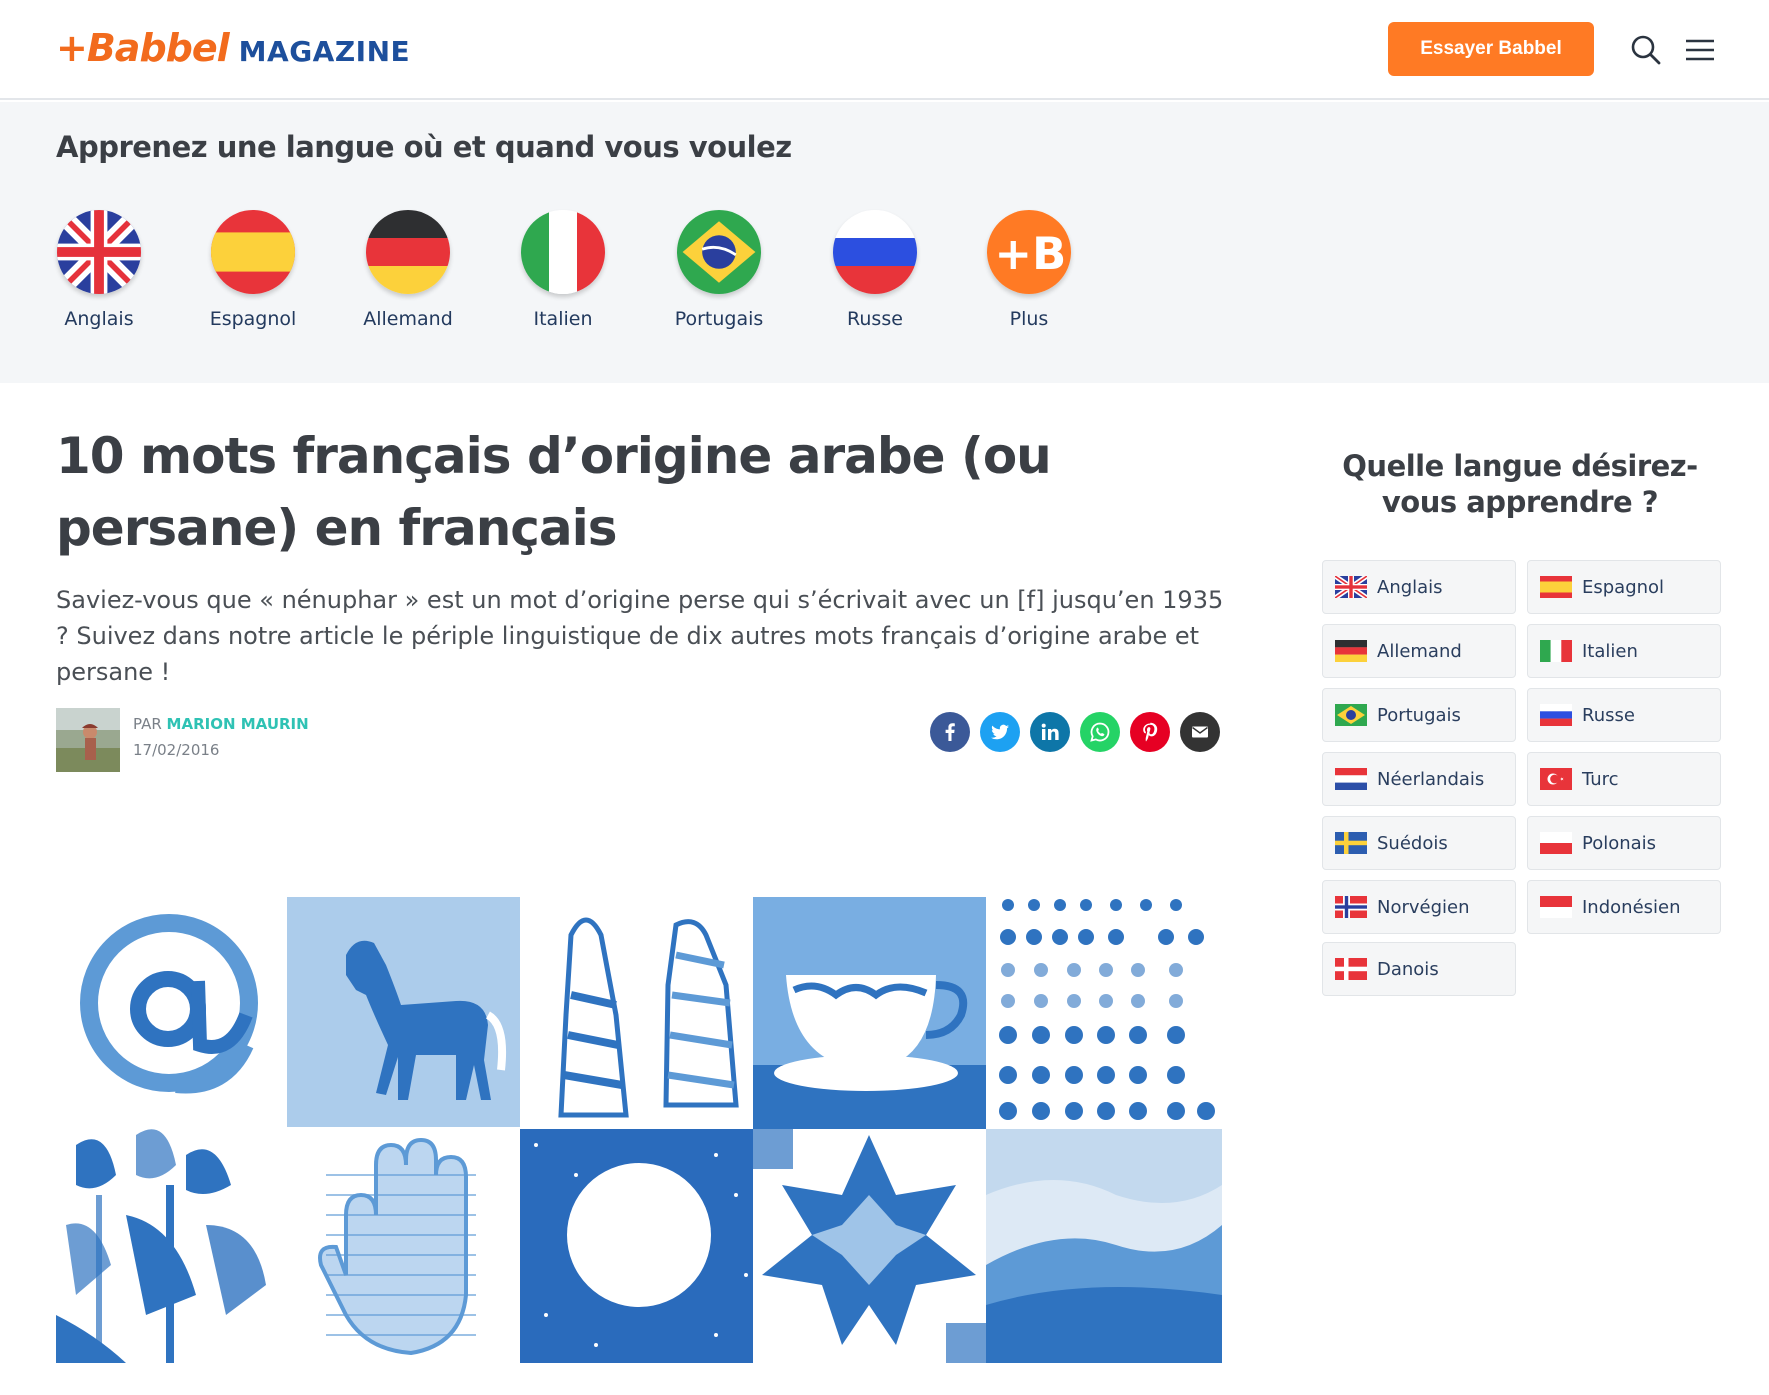 This screenshot has height=1395, width=1769. What do you see at coordinates (875, 319) in the screenshot?
I see `language-label: Russe` at bounding box center [875, 319].